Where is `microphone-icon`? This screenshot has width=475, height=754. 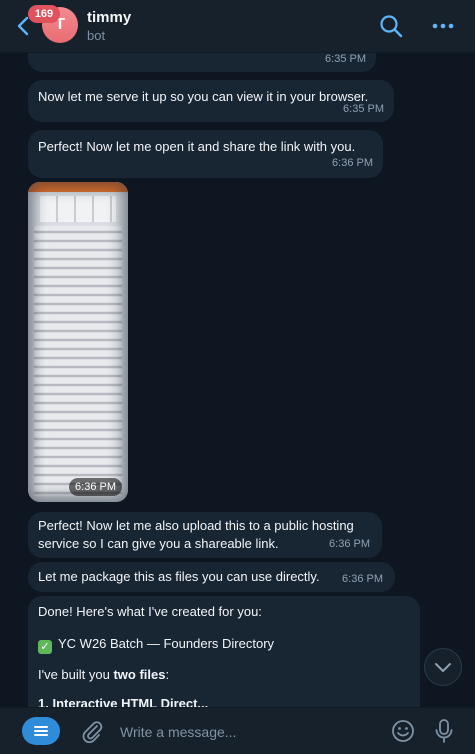 microphone-icon is located at coordinates (444, 731).